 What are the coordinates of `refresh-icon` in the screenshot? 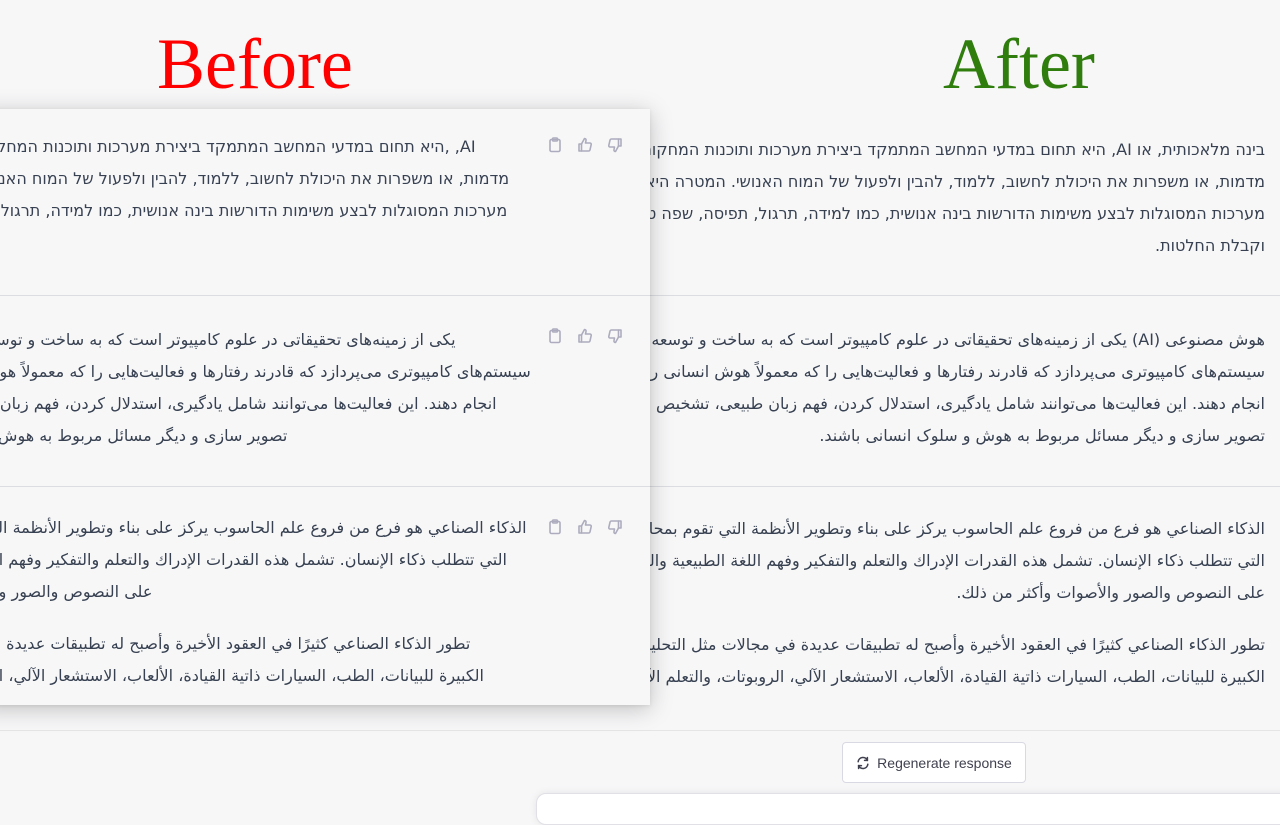 It's located at (863, 762).